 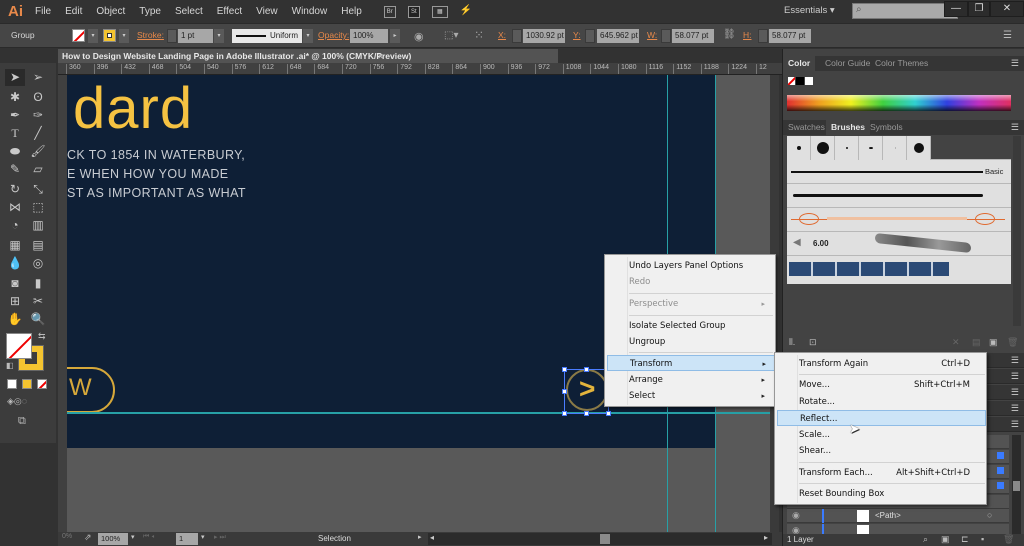 What do you see at coordinates (219, 36) in the screenshot?
I see `stroke-weight-dropdown: ▾` at bounding box center [219, 36].